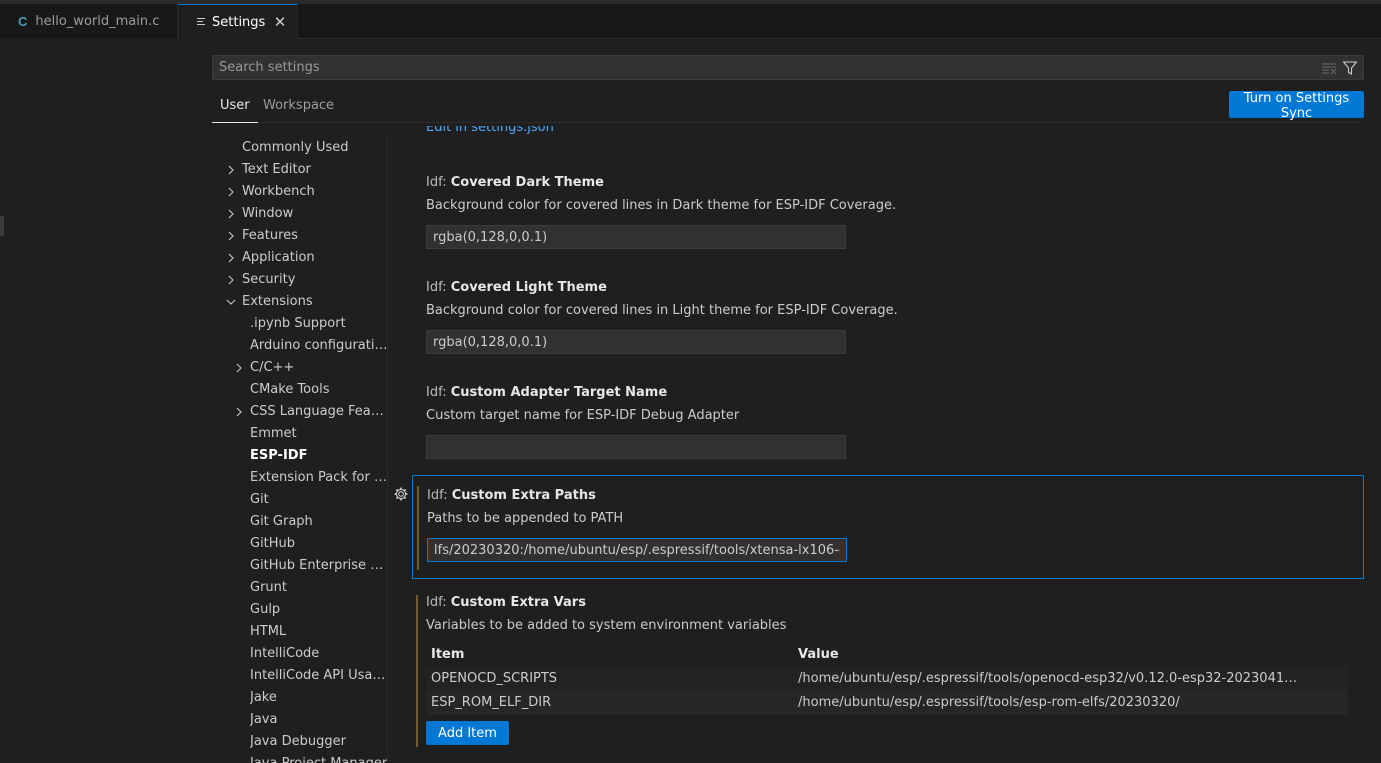  Describe the element at coordinates (318, 522) in the screenshot. I see `toc-item: Git Graph` at that location.